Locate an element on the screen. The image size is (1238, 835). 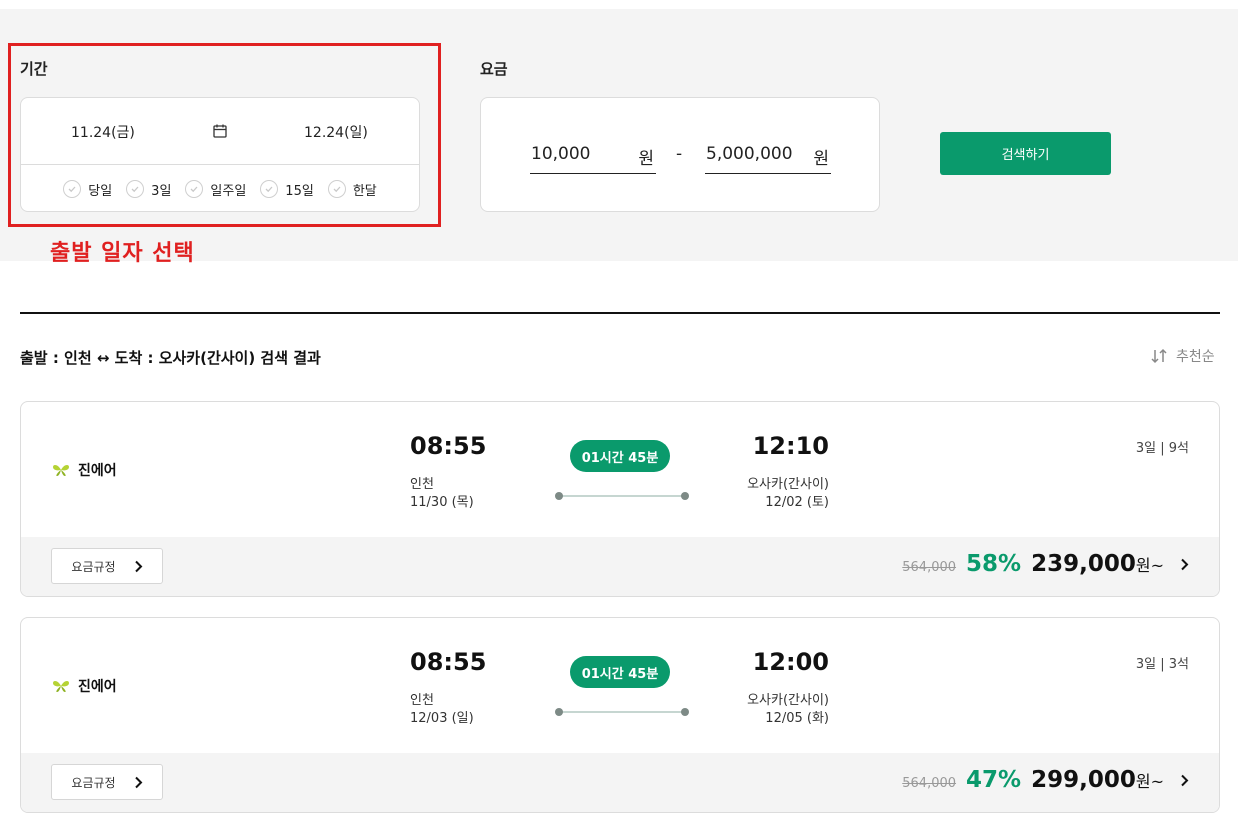
arrival-date: 12/02 (토) is located at coordinates (797, 502).